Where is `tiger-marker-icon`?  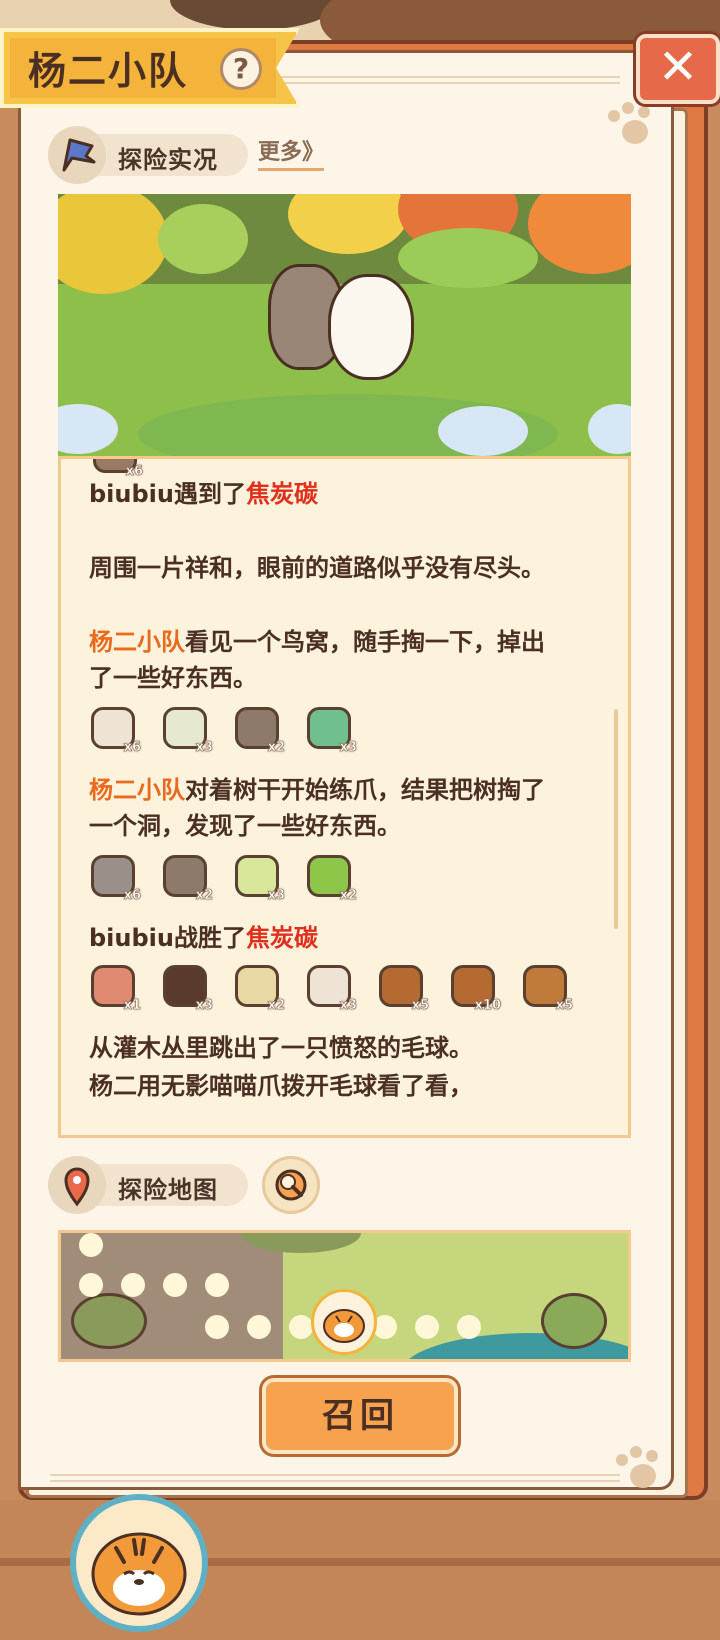 tiger-marker-icon is located at coordinates (344, 1322).